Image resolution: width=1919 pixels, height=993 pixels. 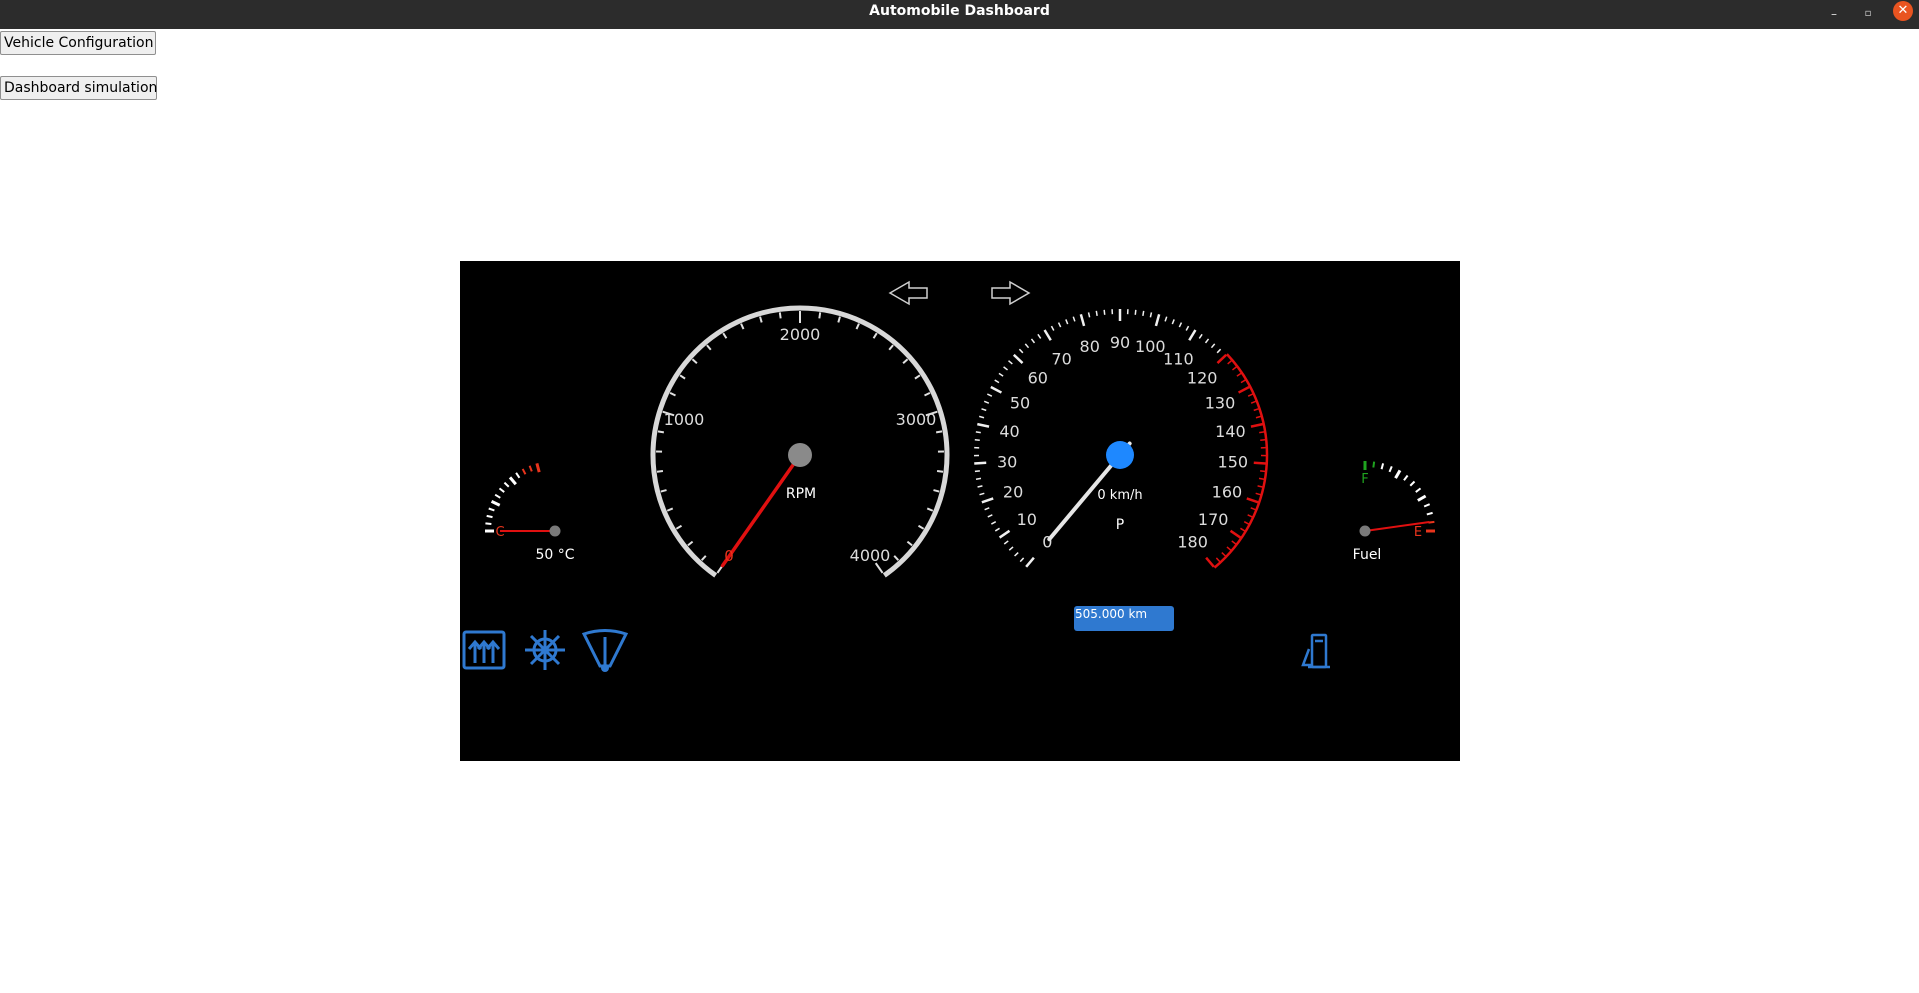 I want to click on snowflake-icon, so click(x=545, y=650).